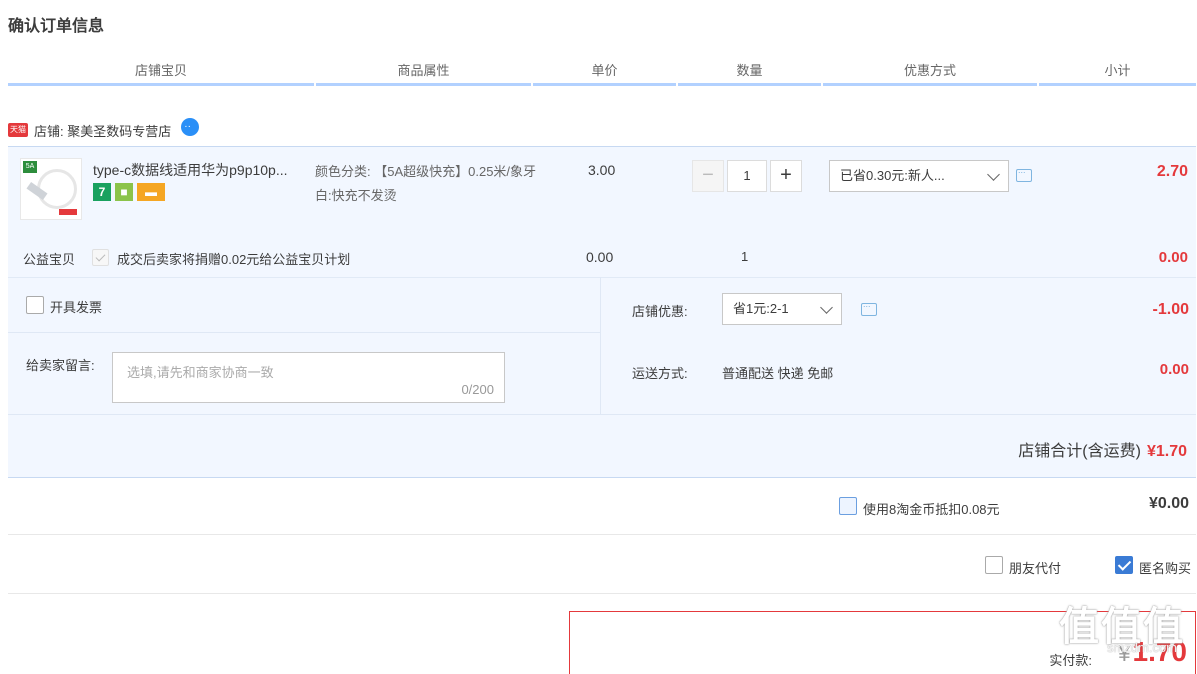 The image size is (1197, 674). I want to click on shop-discount-value: 省1元:2-1, so click(761, 308).